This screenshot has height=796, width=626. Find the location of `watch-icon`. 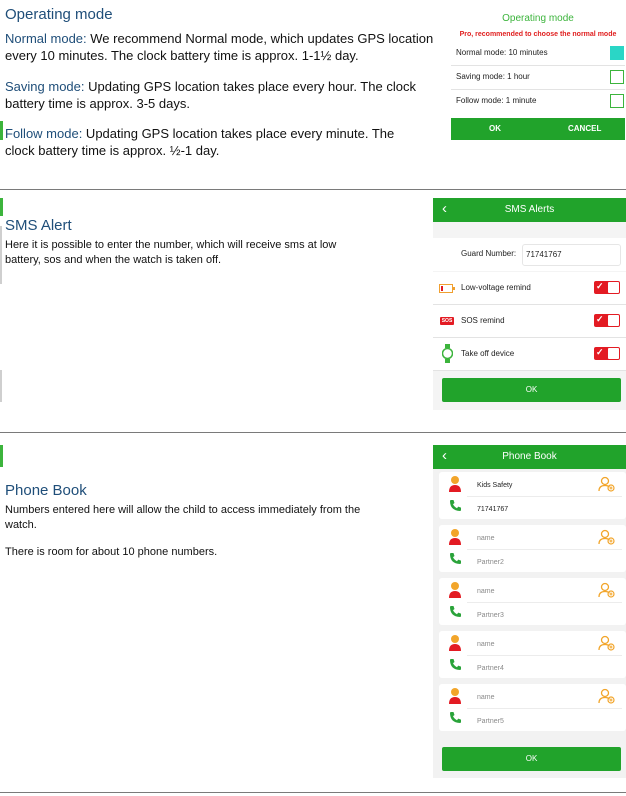

watch-icon is located at coordinates (447, 353).